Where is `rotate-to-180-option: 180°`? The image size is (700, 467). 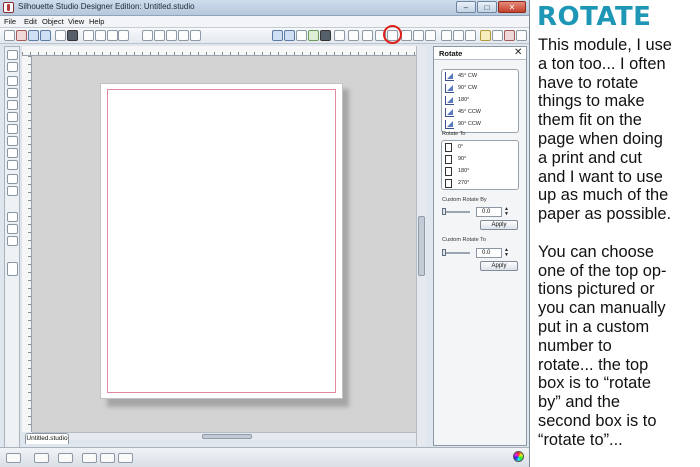 rotate-to-180-option: 180° is located at coordinates (481, 172).